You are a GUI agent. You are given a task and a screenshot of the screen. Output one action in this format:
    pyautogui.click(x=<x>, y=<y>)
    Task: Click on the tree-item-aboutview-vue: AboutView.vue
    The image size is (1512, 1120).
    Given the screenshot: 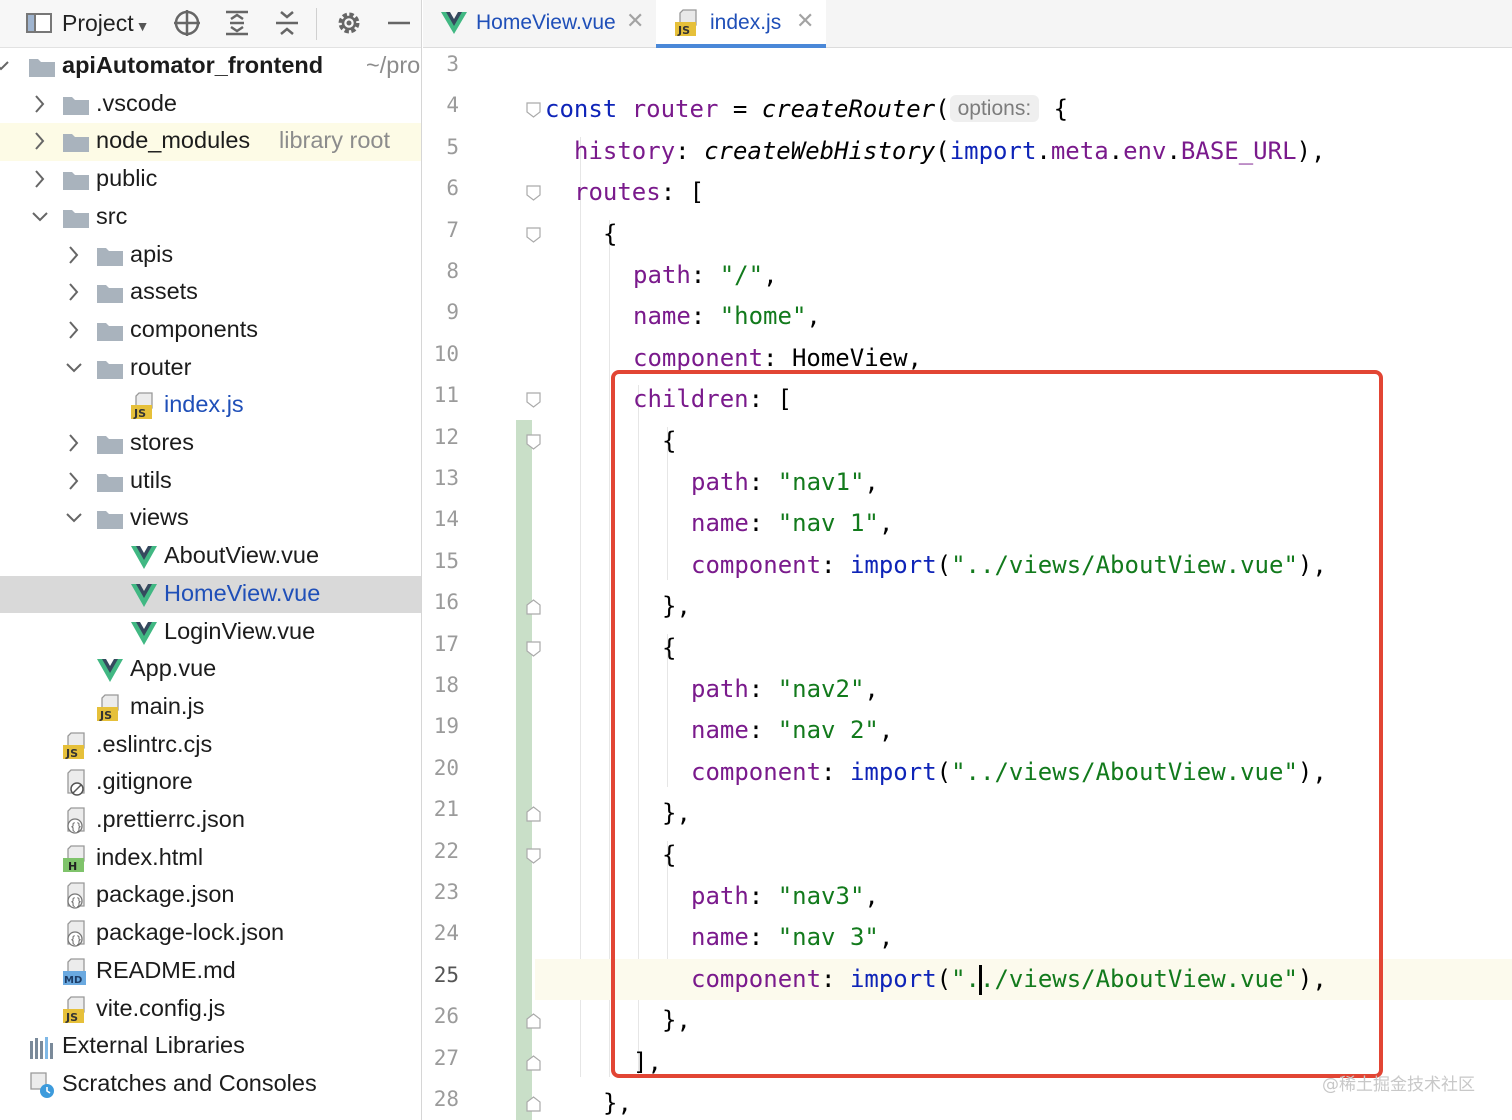 What is the action you would take?
    pyautogui.click(x=210, y=557)
    